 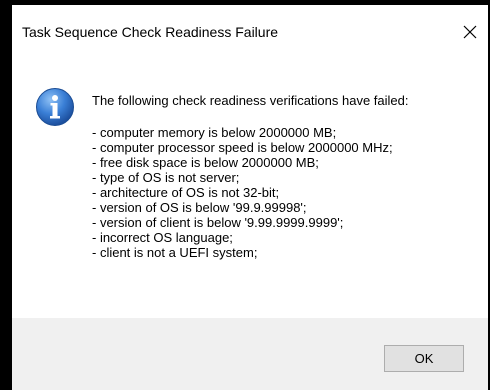 I want to click on list-item: - free disk space is below 2000000 MB;, so click(x=205, y=162).